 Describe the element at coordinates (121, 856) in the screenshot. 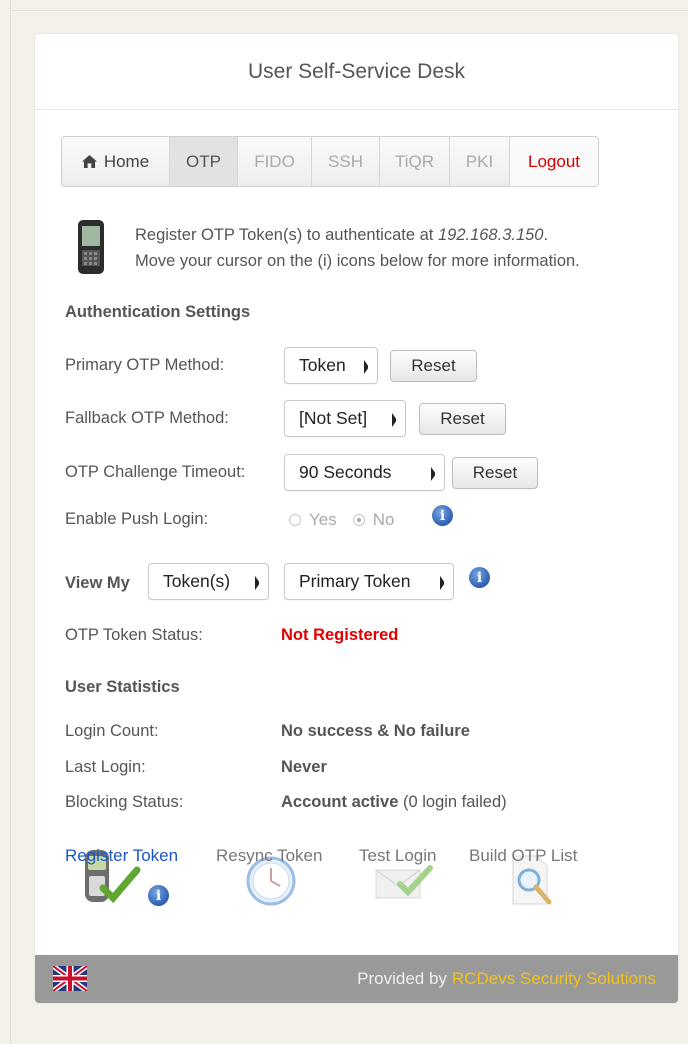

I see `register-token-link: Register Token` at that location.